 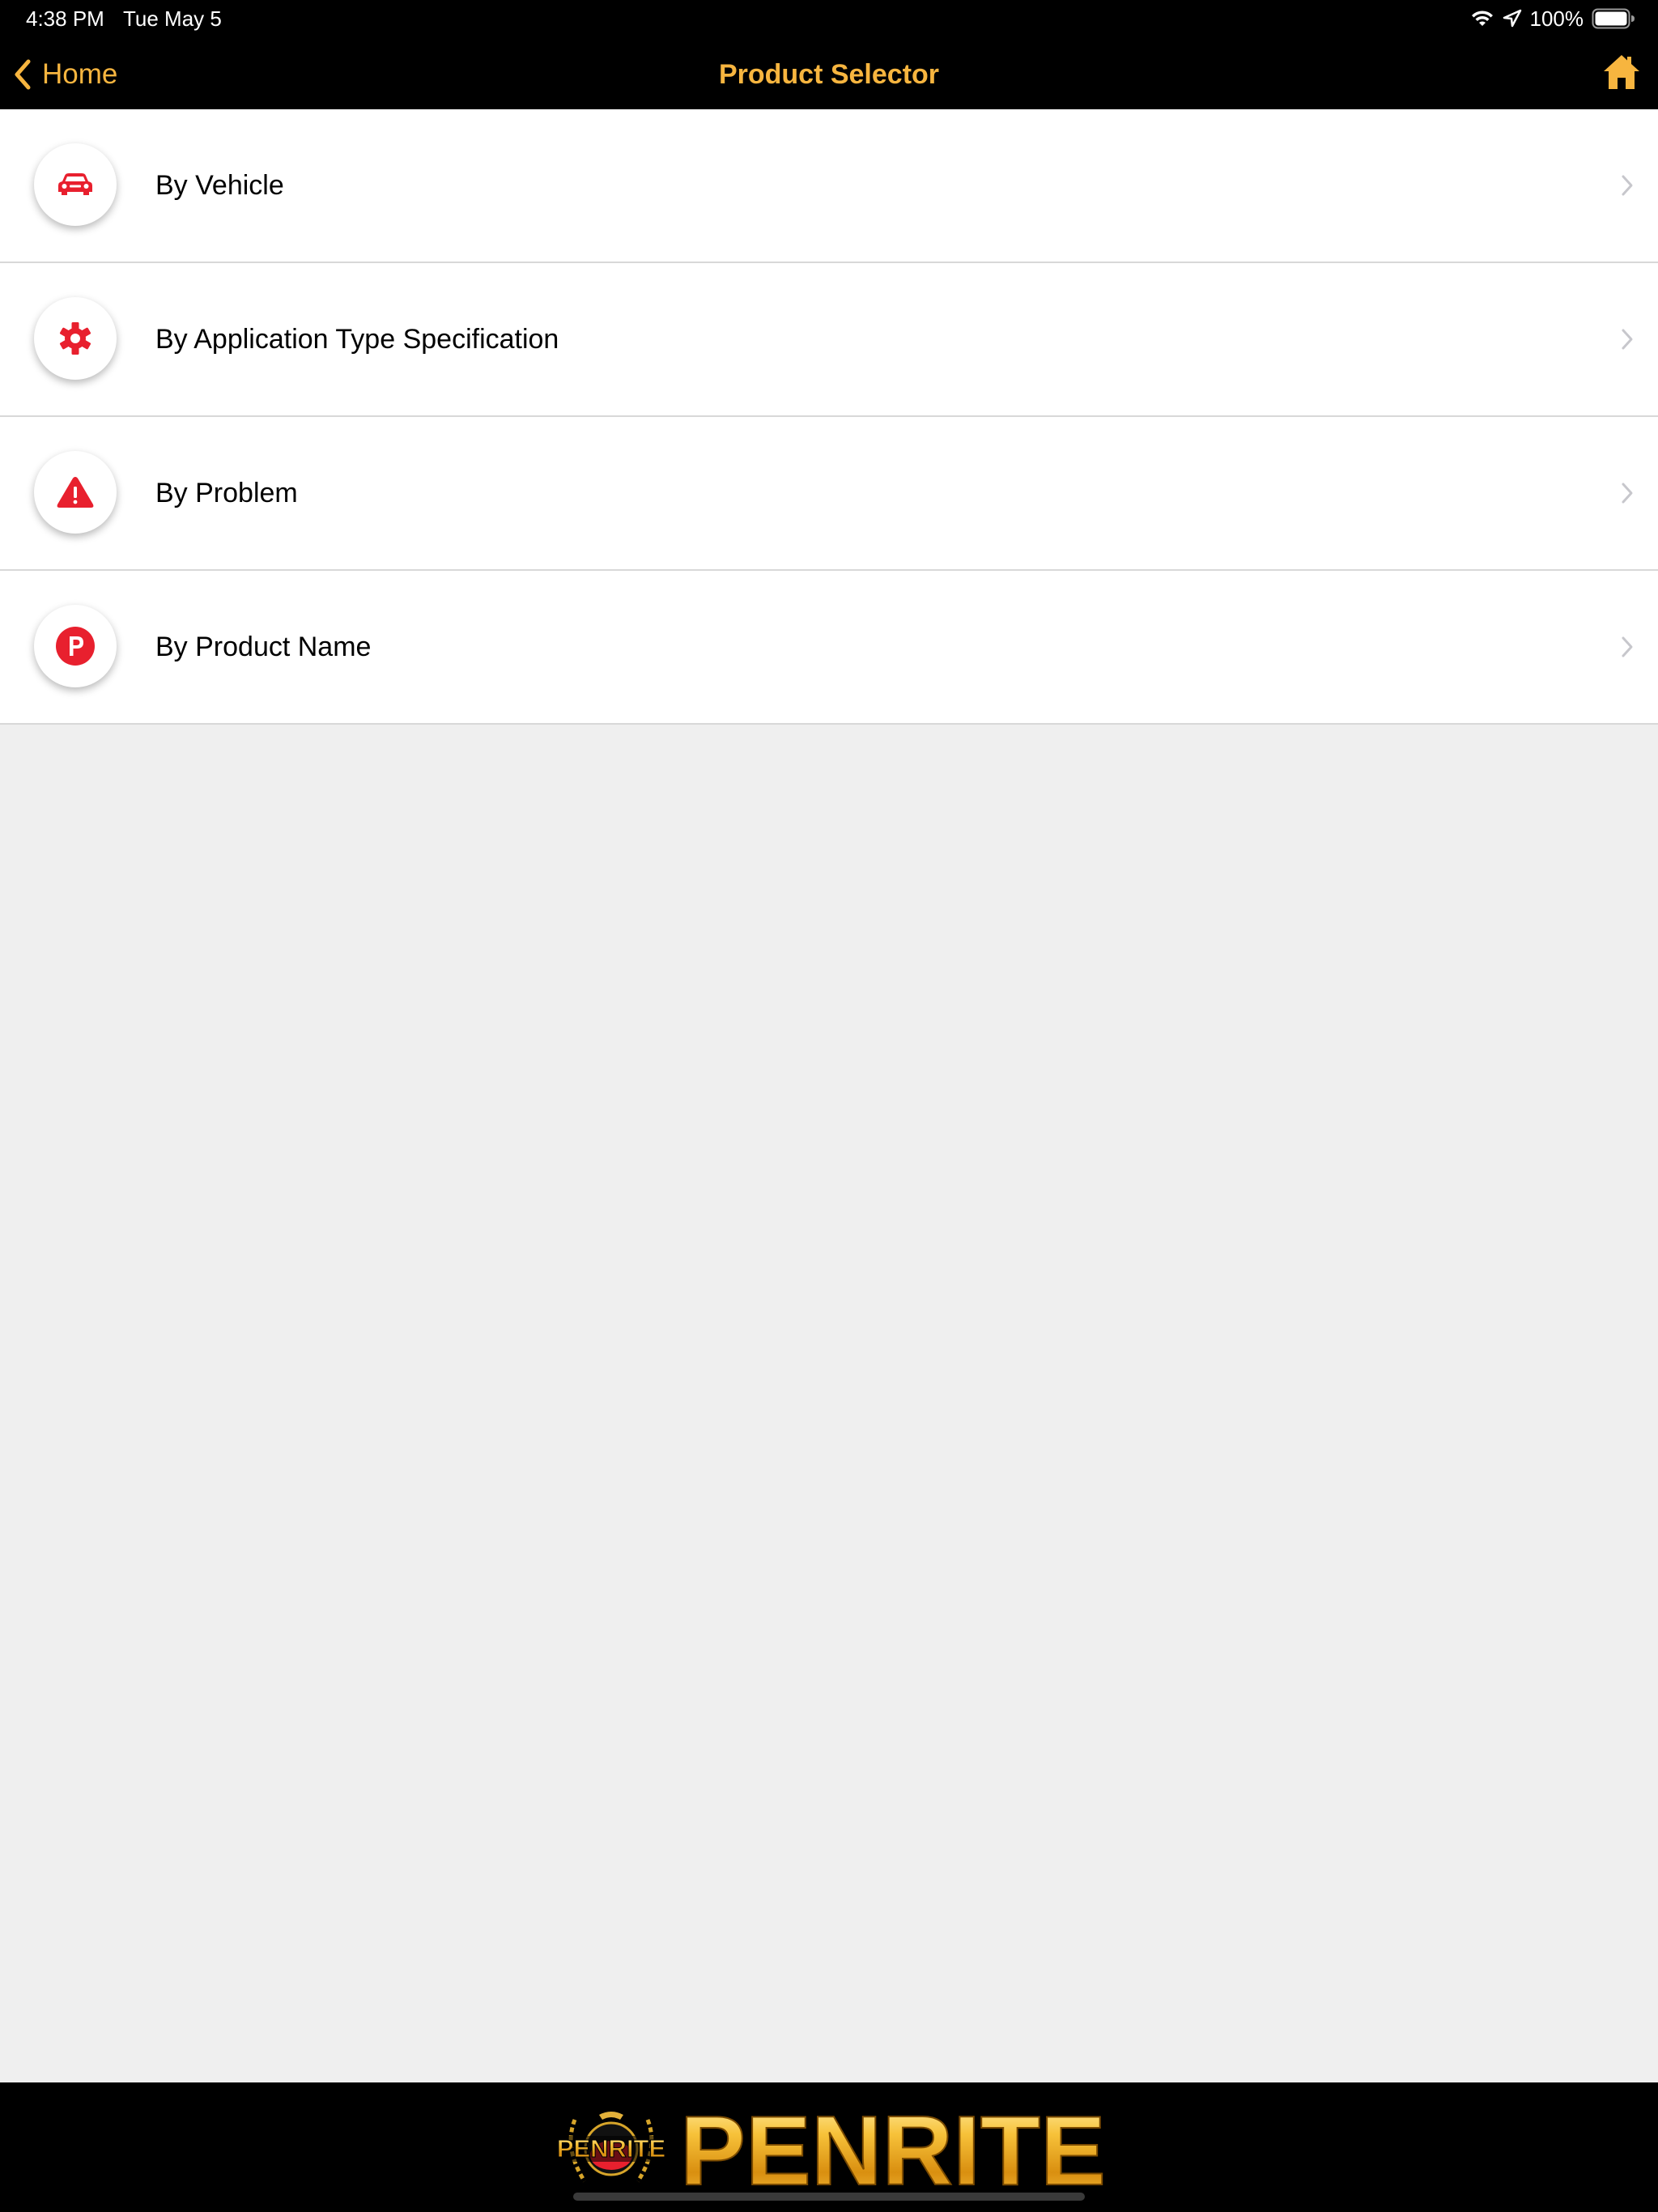 What do you see at coordinates (357, 339) in the screenshot?
I see `list-item-label: By Application Type Specification` at bounding box center [357, 339].